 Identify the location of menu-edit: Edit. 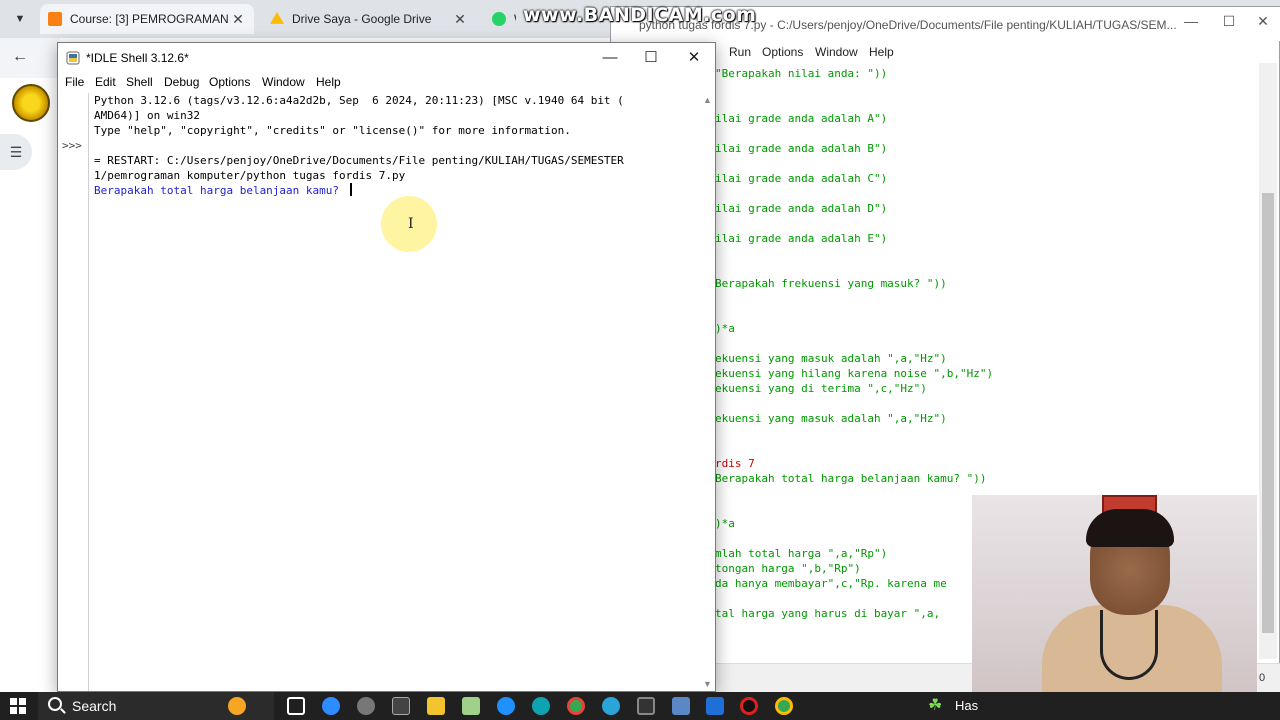
(105, 82).